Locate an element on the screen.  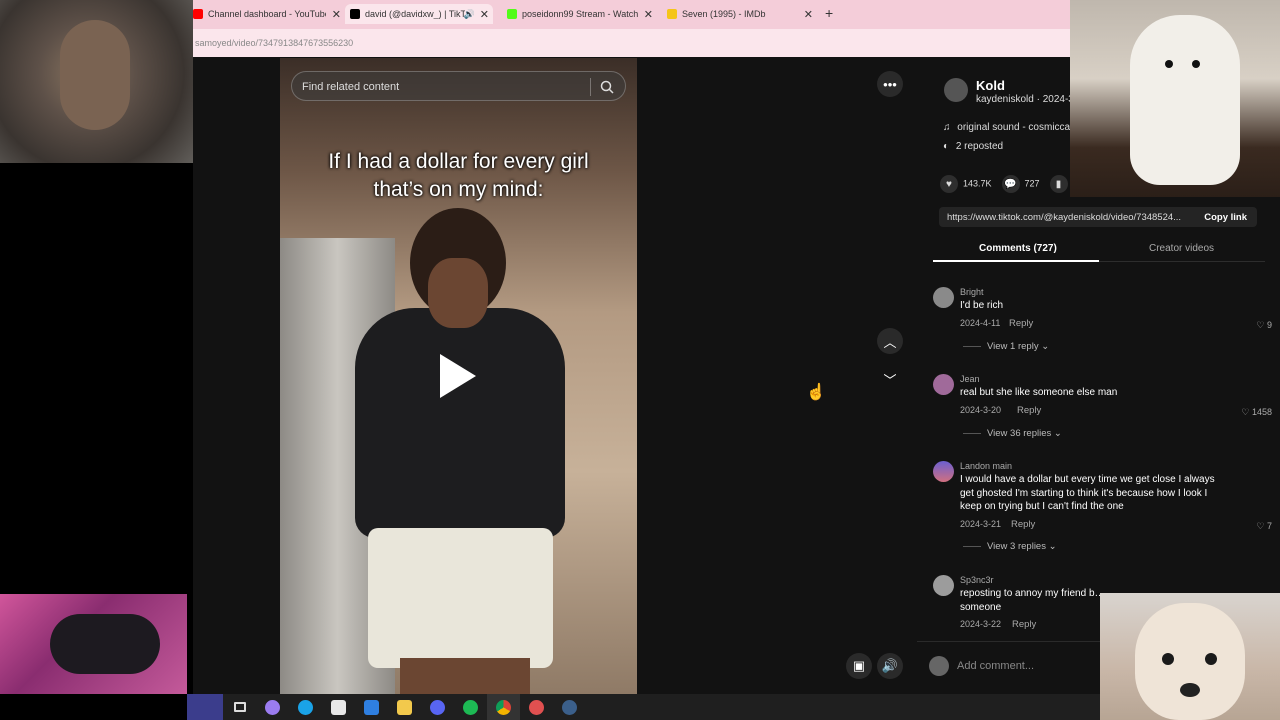
view-replies-label: View 1 reply is located at coordinates (1013, 346).